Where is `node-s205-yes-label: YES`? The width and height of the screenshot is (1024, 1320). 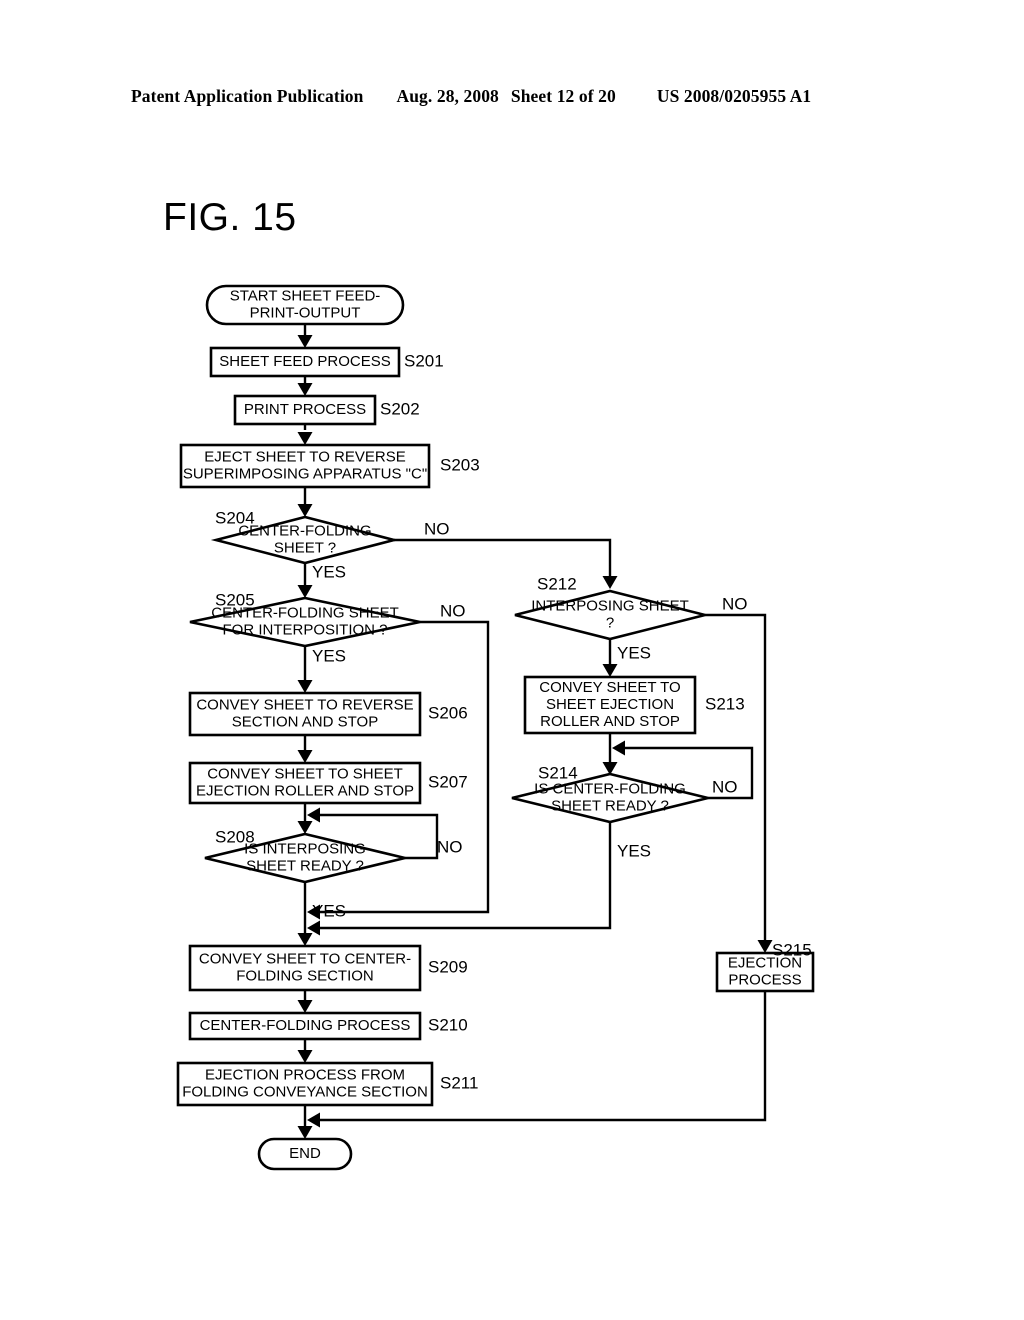
node-s205-yes-label: YES is located at coordinates (329, 655).